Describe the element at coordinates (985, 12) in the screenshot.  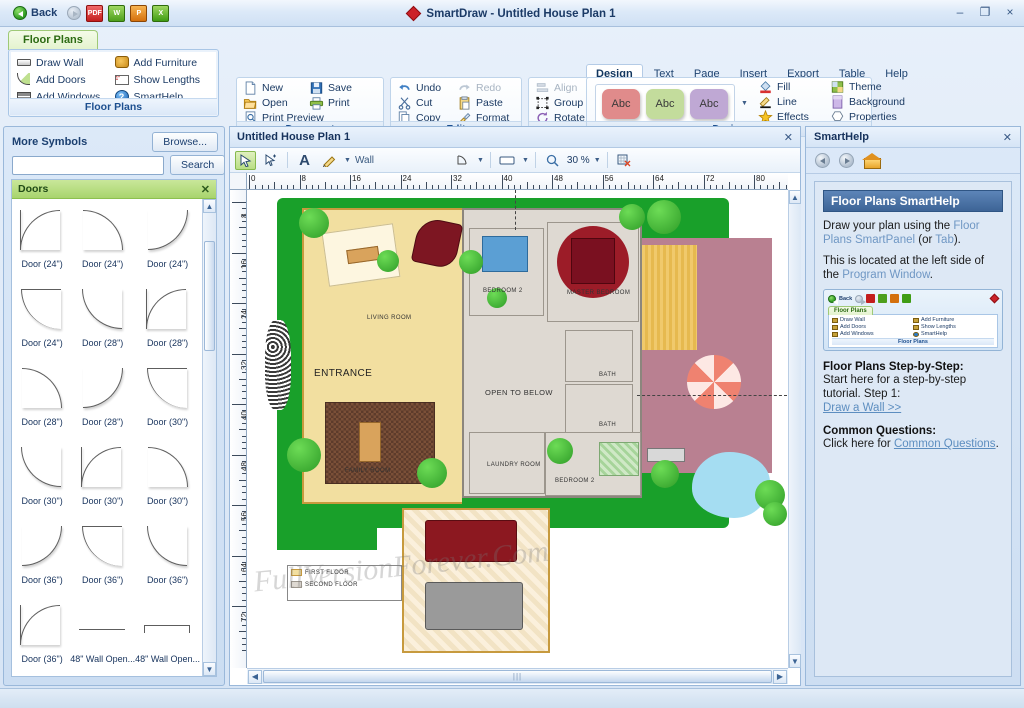
I see `restore-button: ❐` at that location.